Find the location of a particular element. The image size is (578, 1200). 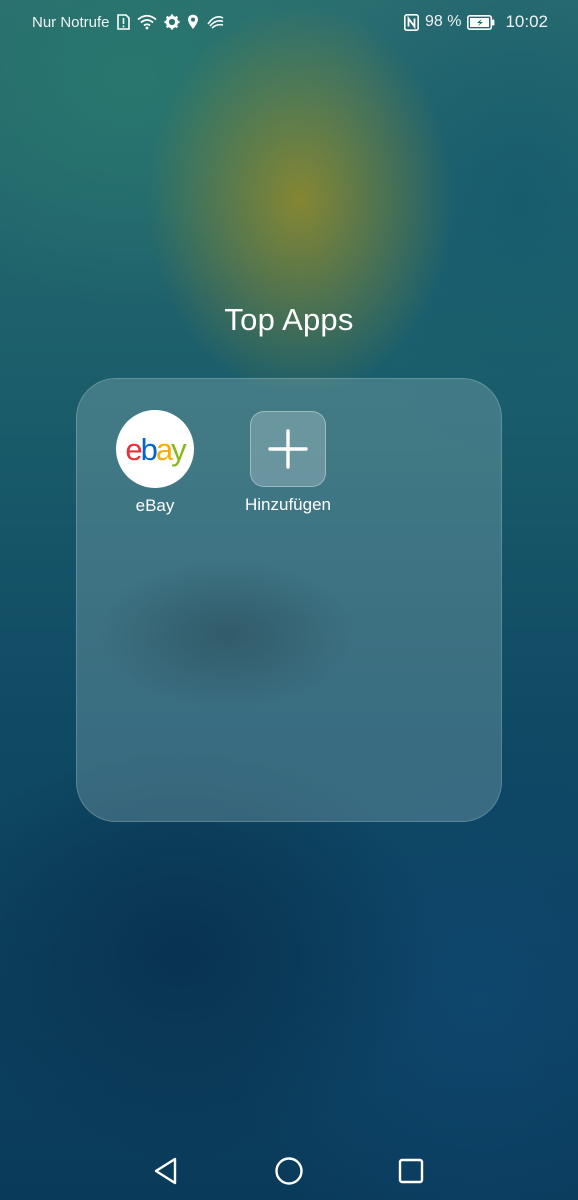

panel-background-shade is located at coordinates (227, 634).